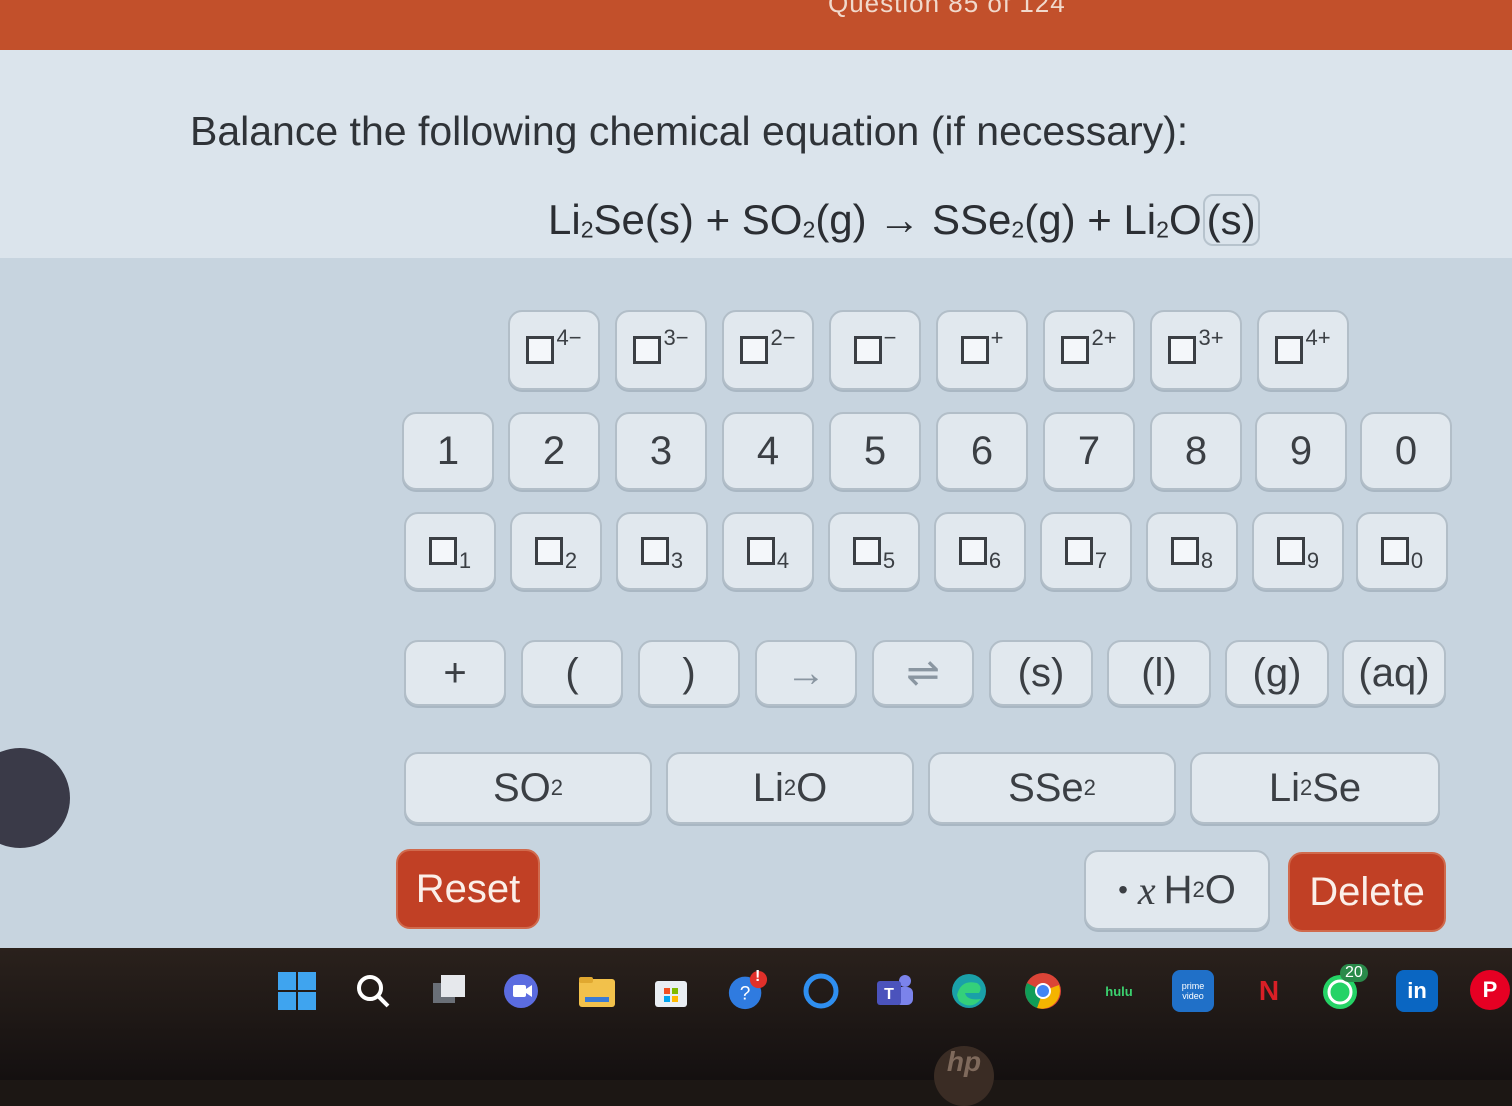 This screenshot has width=1512, height=1106. I want to click on subscript-label: 8, so click(1207, 560).